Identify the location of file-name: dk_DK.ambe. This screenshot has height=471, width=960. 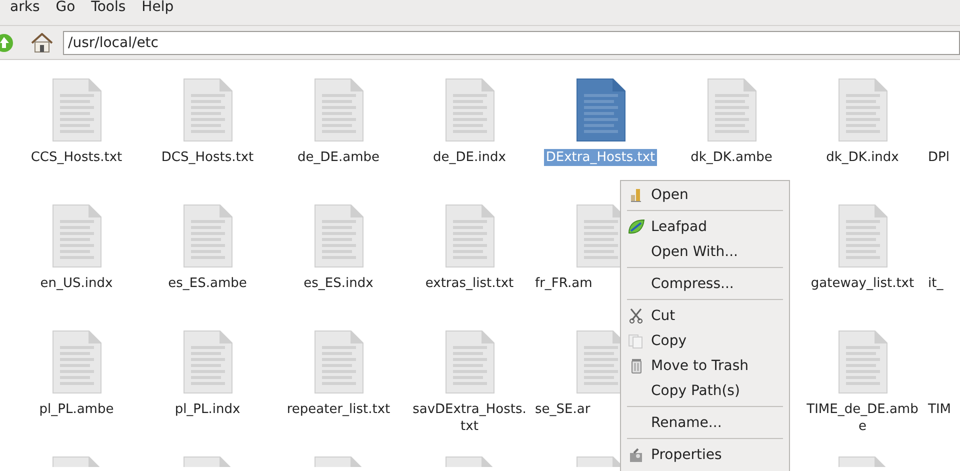
(731, 157).